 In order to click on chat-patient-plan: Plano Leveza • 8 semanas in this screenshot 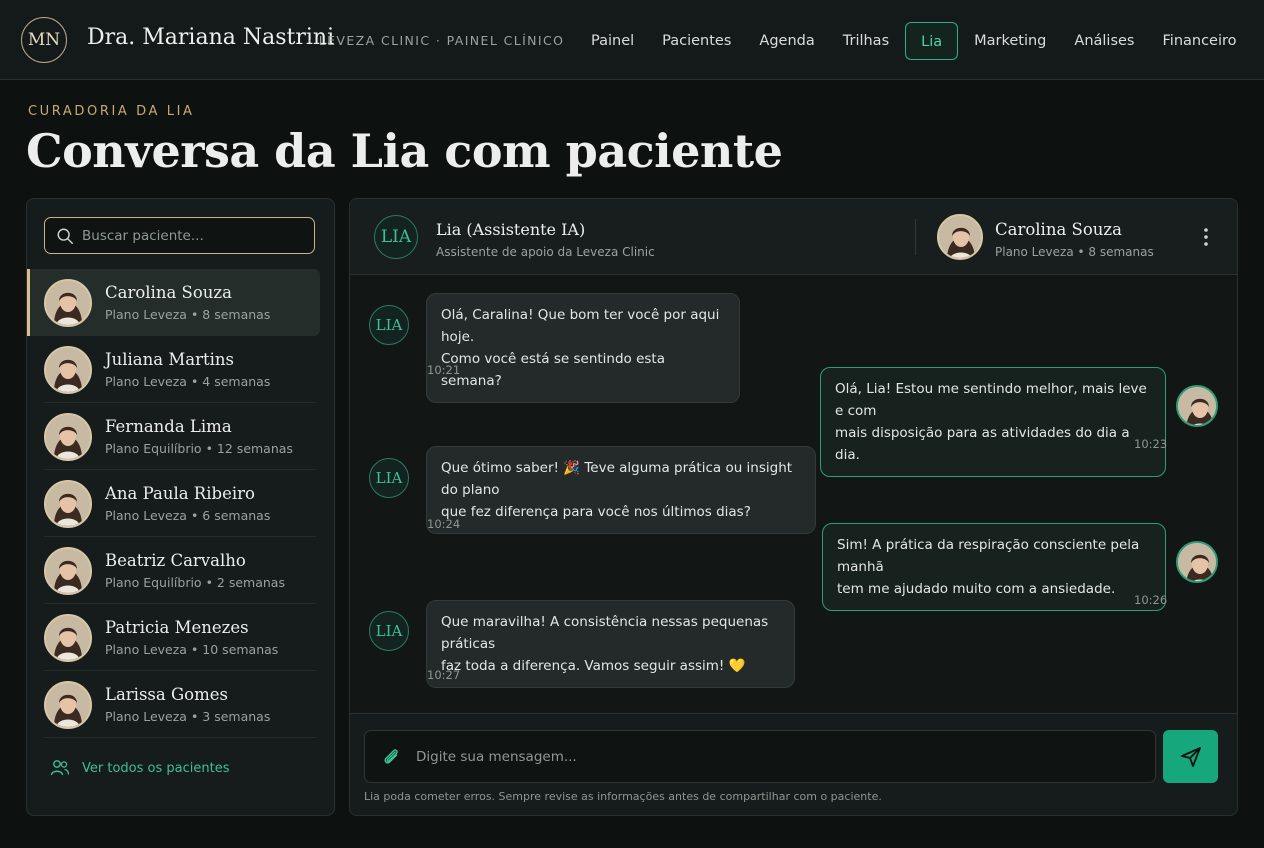, I will do `click(1074, 252)`.